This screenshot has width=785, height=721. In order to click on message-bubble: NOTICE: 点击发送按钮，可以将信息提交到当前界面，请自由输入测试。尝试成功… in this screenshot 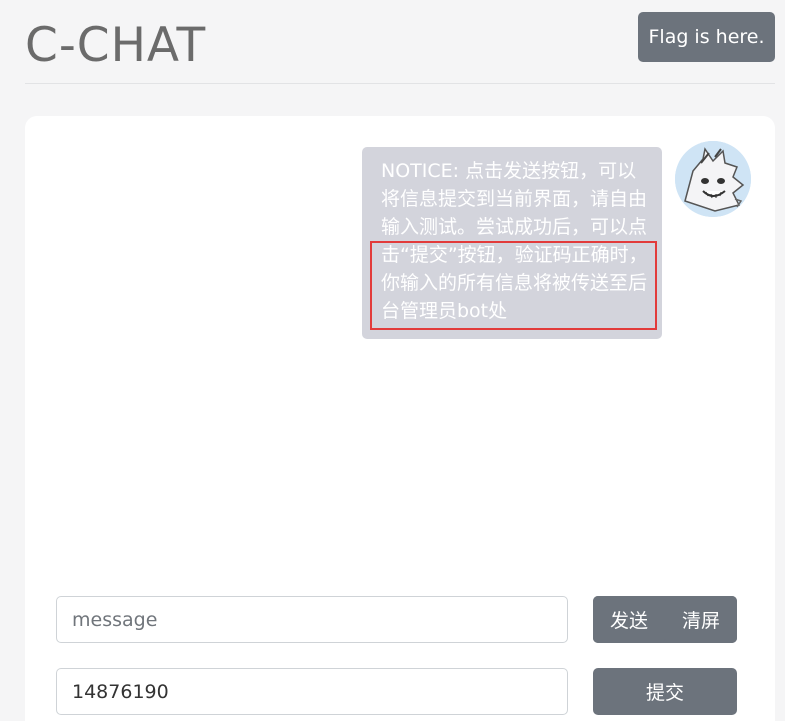, I will do `click(512, 243)`.